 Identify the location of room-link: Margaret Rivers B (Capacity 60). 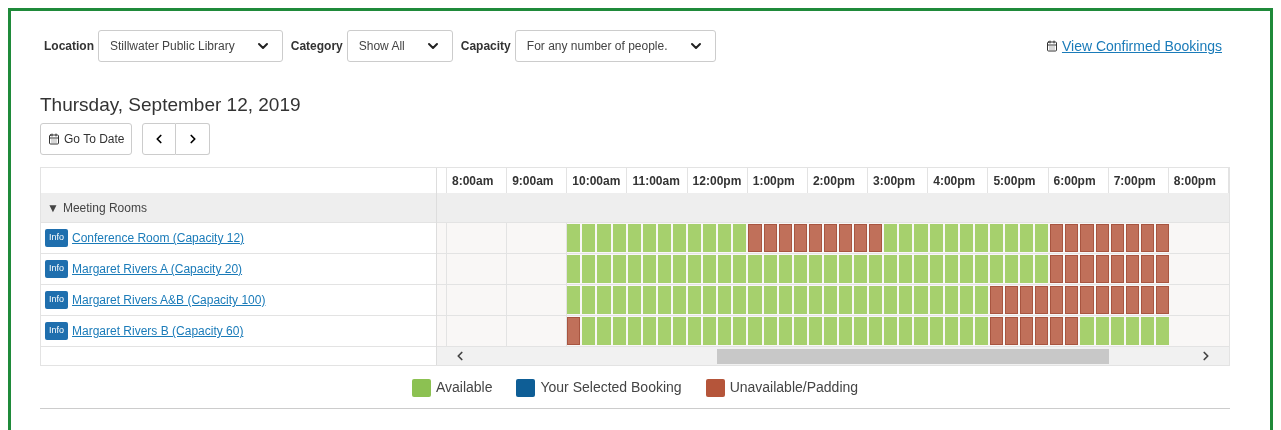
(158, 331).